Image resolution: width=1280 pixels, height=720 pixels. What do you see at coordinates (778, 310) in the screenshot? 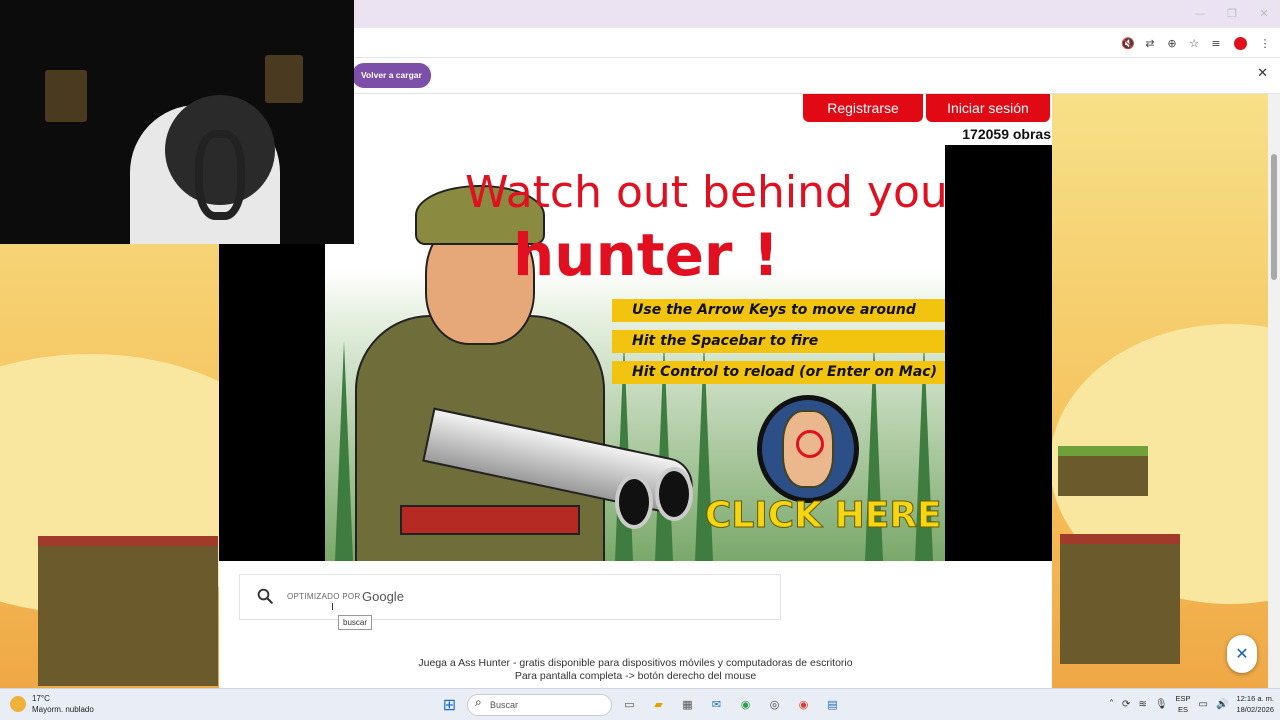
I see `instruction-line: Use the Arrow Keys to move around` at bounding box center [778, 310].